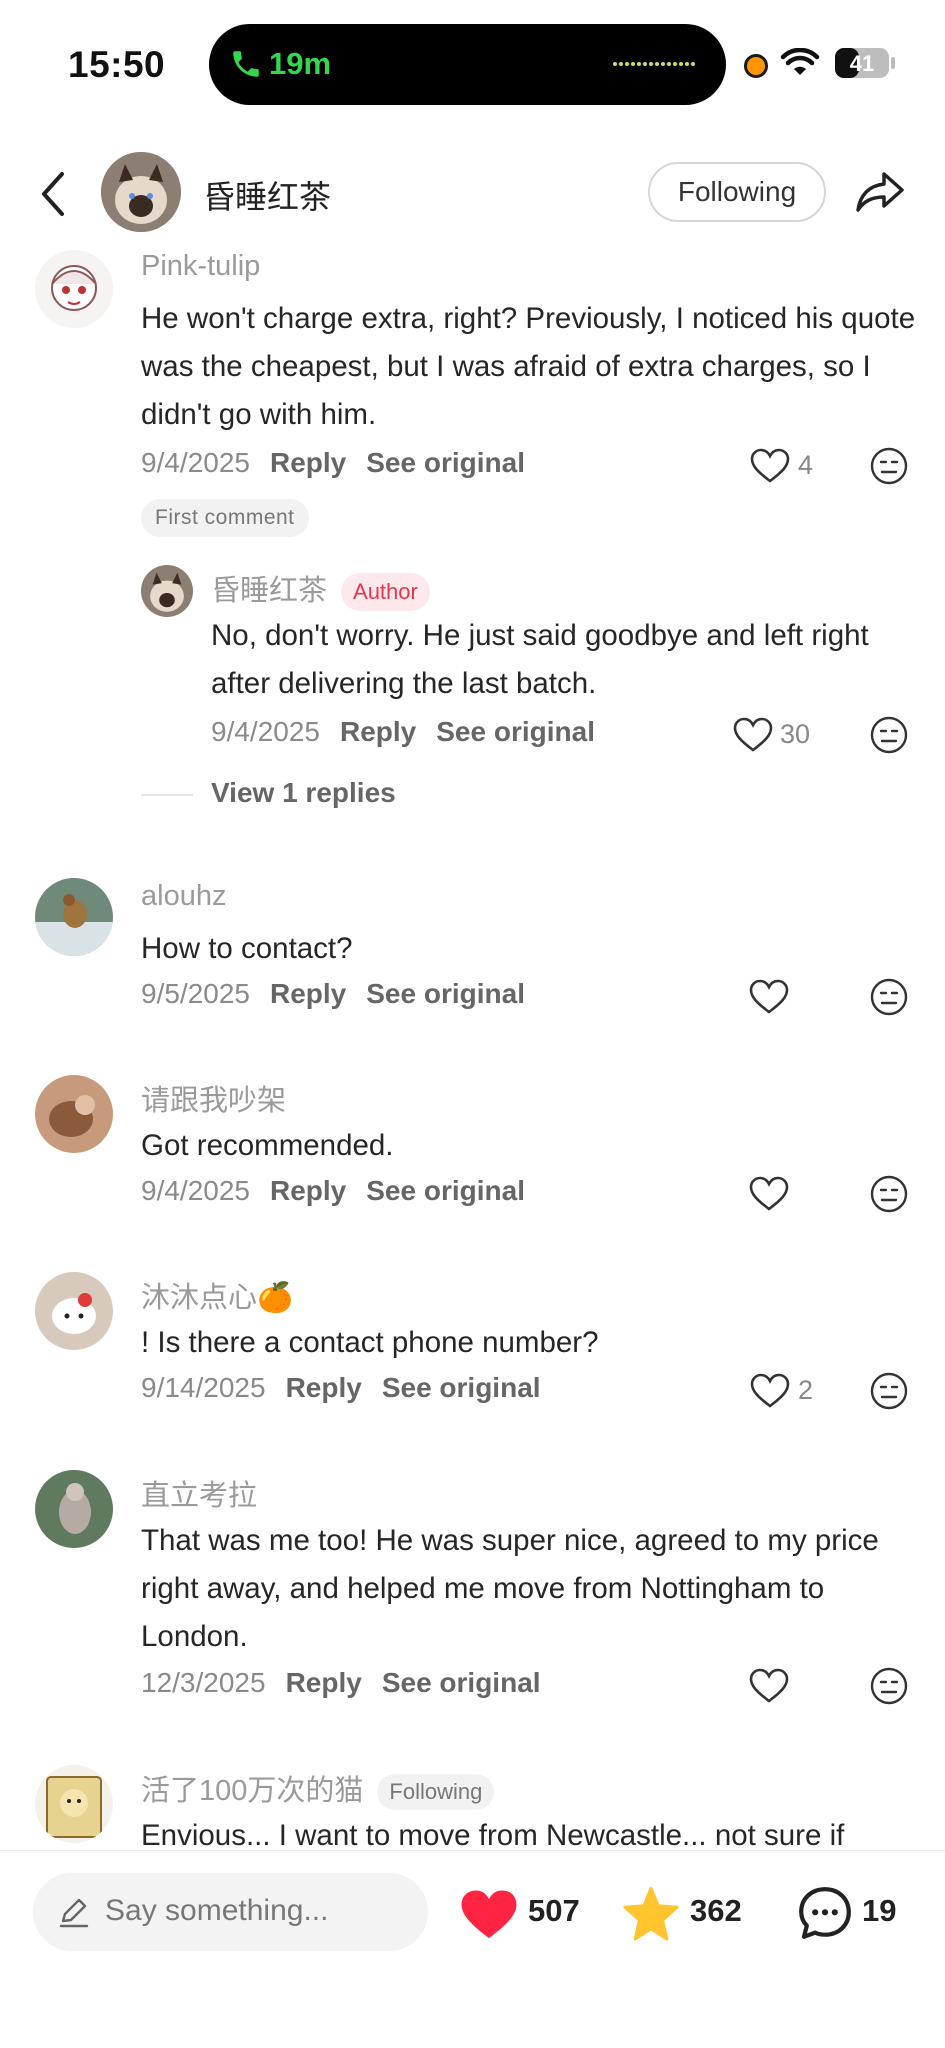 The height and width of the screenshot is (2048, 945). I want to click on comment-meta: 9/5/2025 Reply See original, so click(343, 994).